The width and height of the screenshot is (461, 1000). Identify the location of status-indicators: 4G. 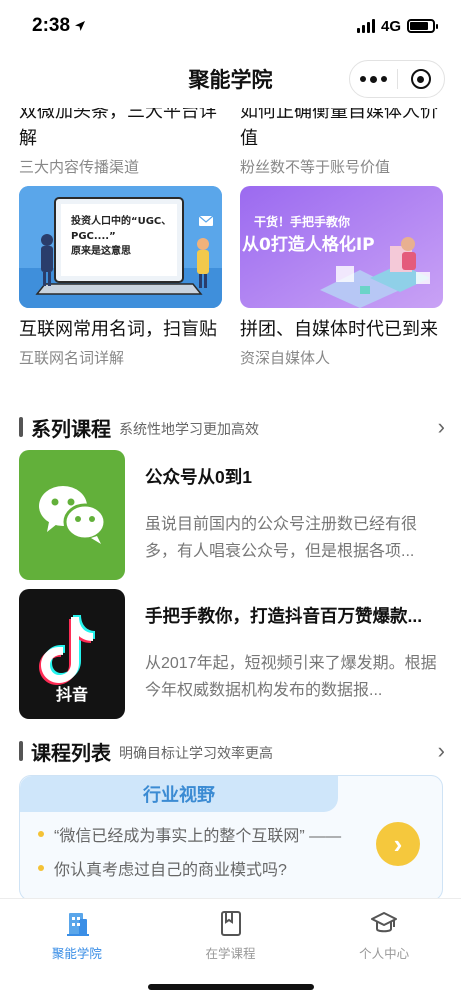
(397, 26).